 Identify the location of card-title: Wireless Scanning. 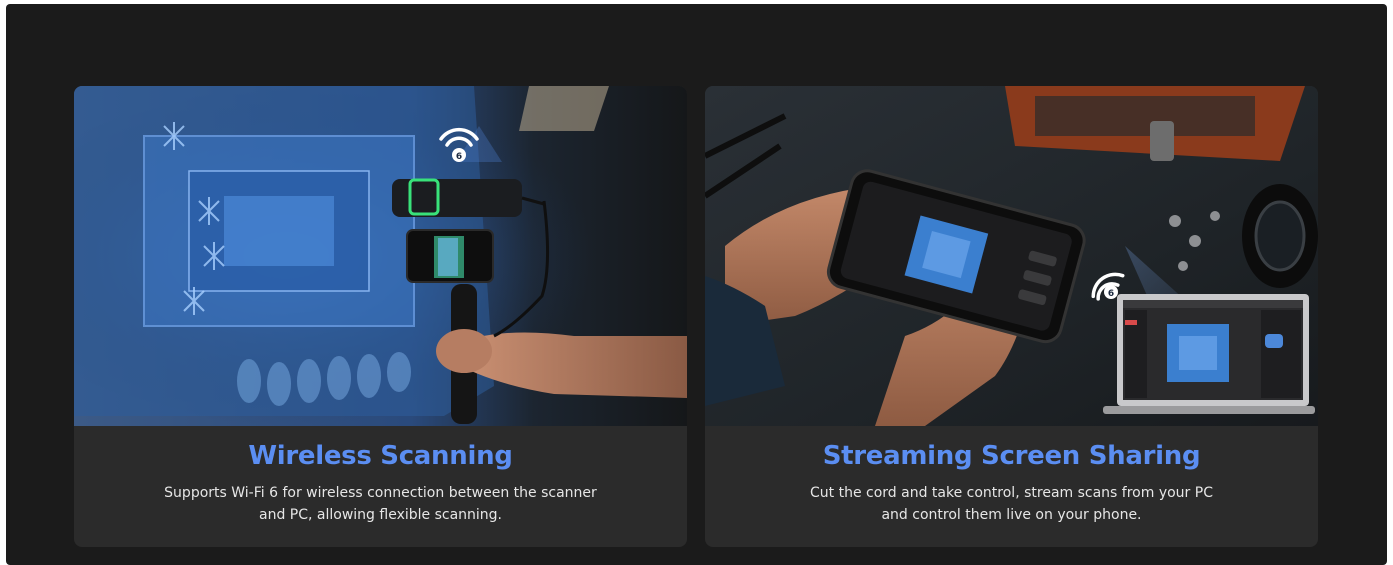
(380, 456).